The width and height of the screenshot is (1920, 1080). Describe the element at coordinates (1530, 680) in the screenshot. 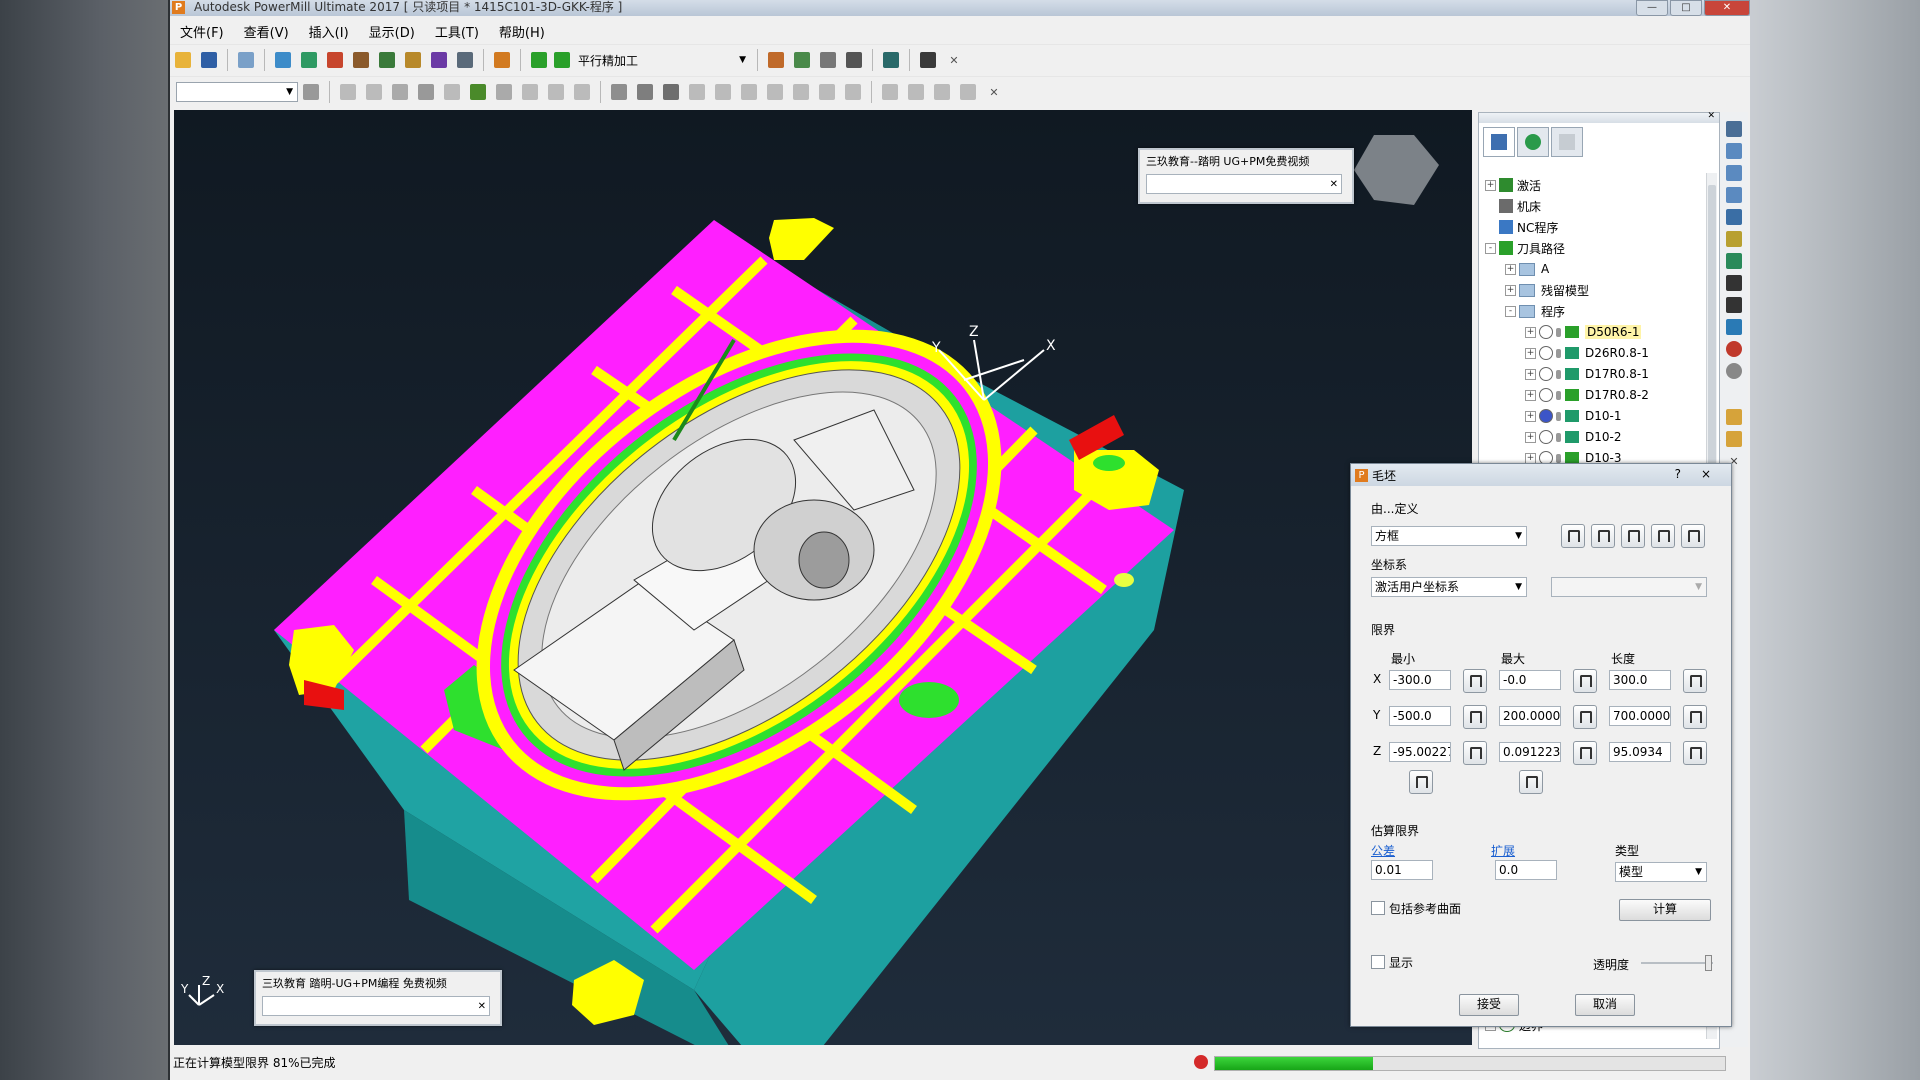

I see `x-max-field: -0.0` at that location.